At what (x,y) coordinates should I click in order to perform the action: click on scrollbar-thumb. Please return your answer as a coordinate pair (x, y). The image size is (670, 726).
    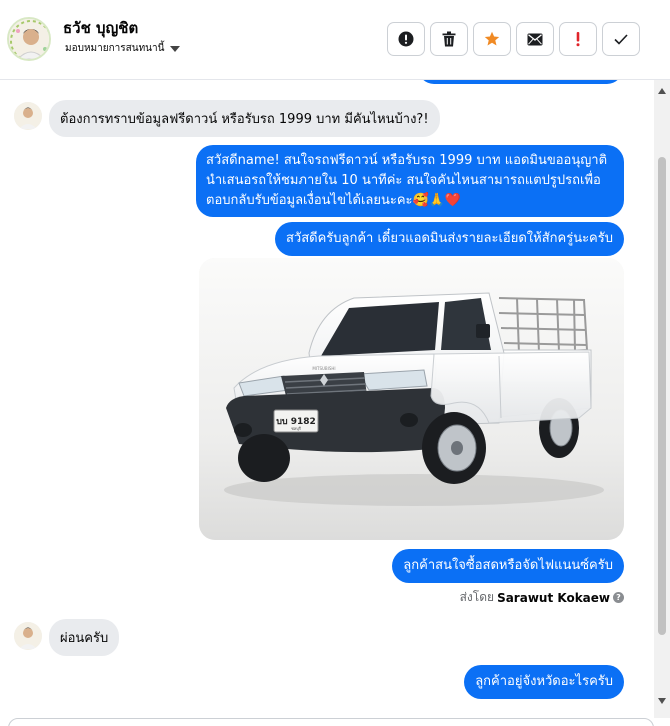
    Looking at the image, I should click on (662, 396).